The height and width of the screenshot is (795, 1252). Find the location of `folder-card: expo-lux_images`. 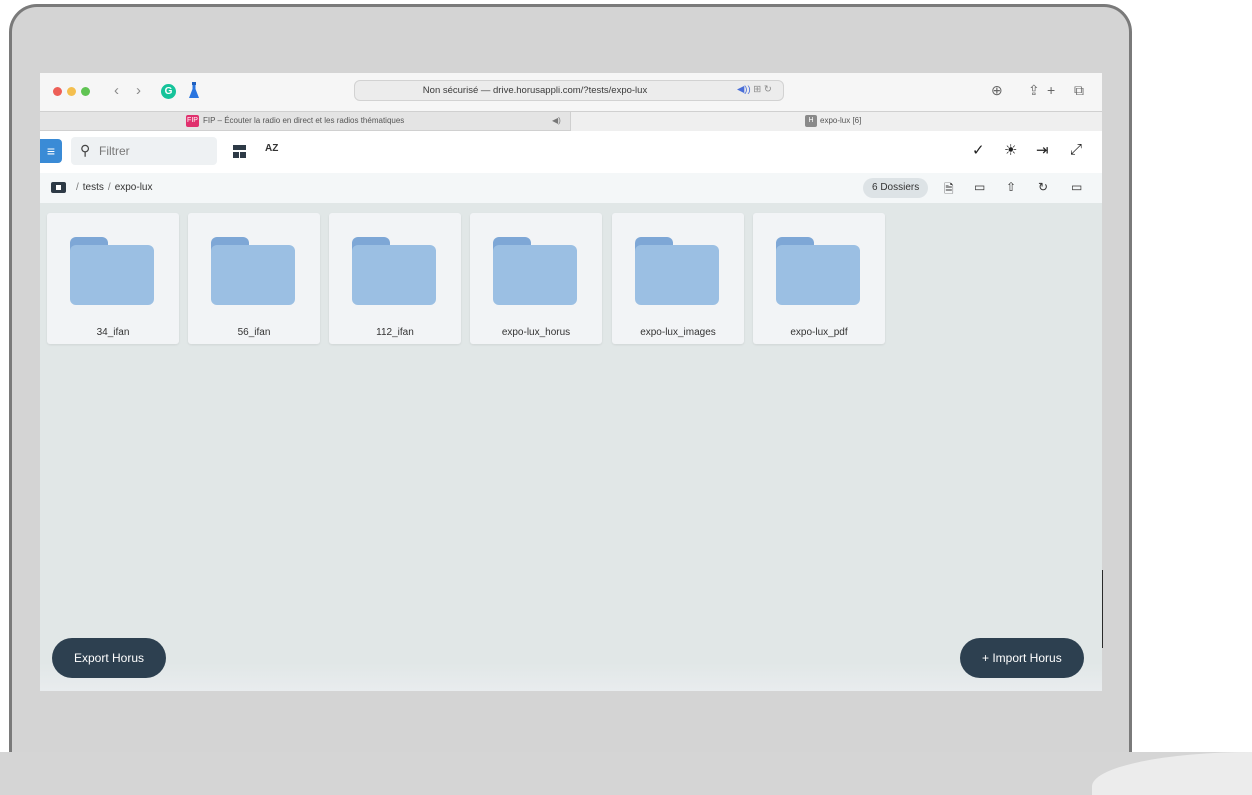

folder-card: expo-lux_images is located at coordinates (678, 278).